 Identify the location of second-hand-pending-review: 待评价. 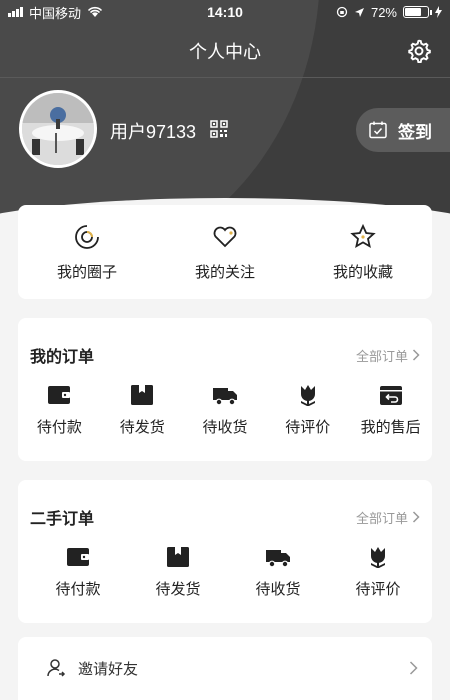
(378, 571).